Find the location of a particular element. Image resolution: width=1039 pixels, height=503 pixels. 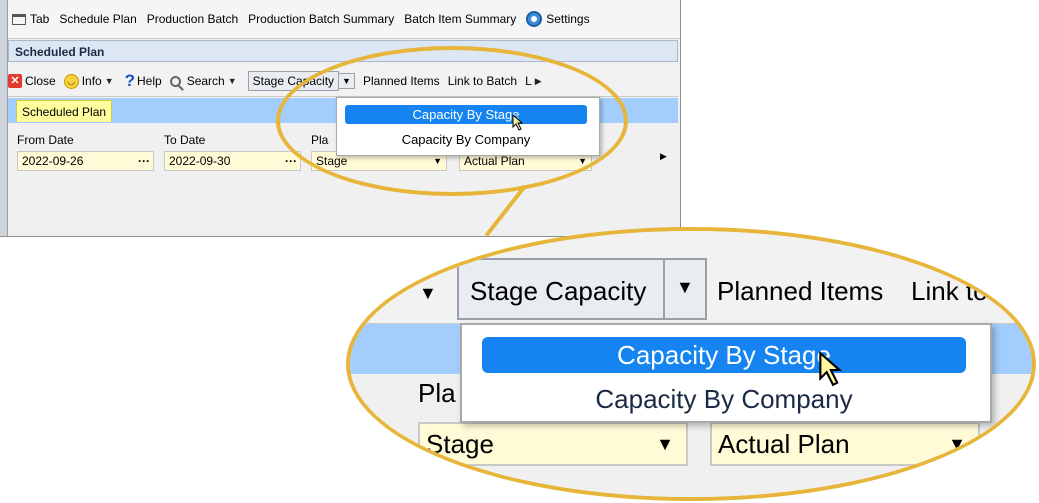

gear-icon is located at coordinates (534, 19).